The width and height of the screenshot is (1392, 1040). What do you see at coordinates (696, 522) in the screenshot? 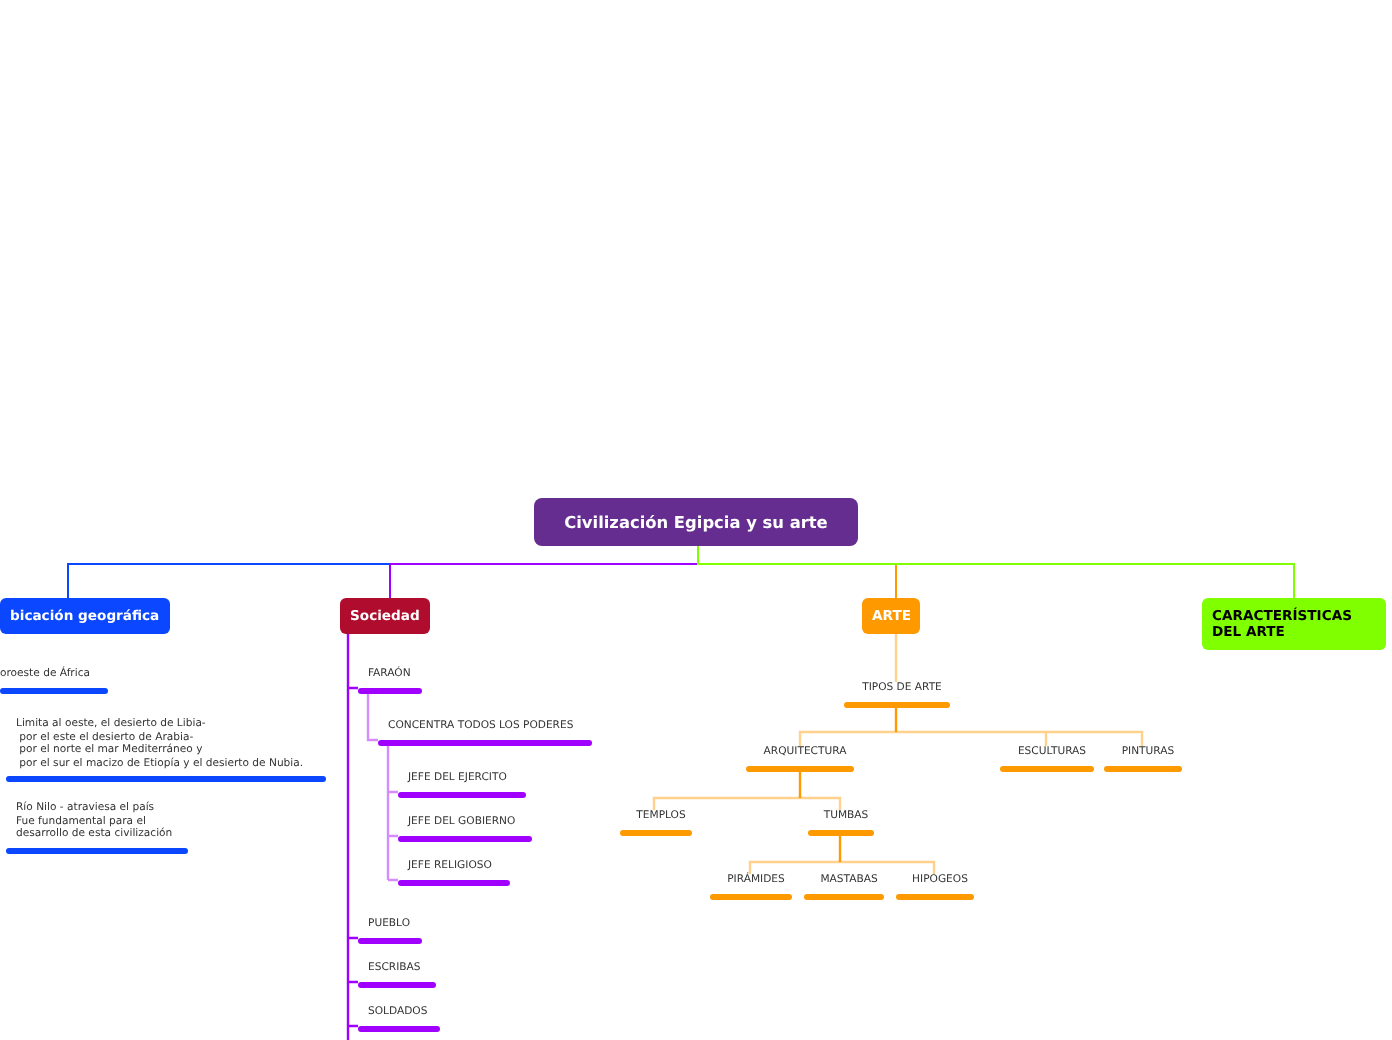
I see `central-topic: Civilización Egipcia y su arte` at bounding box center [696, 522].